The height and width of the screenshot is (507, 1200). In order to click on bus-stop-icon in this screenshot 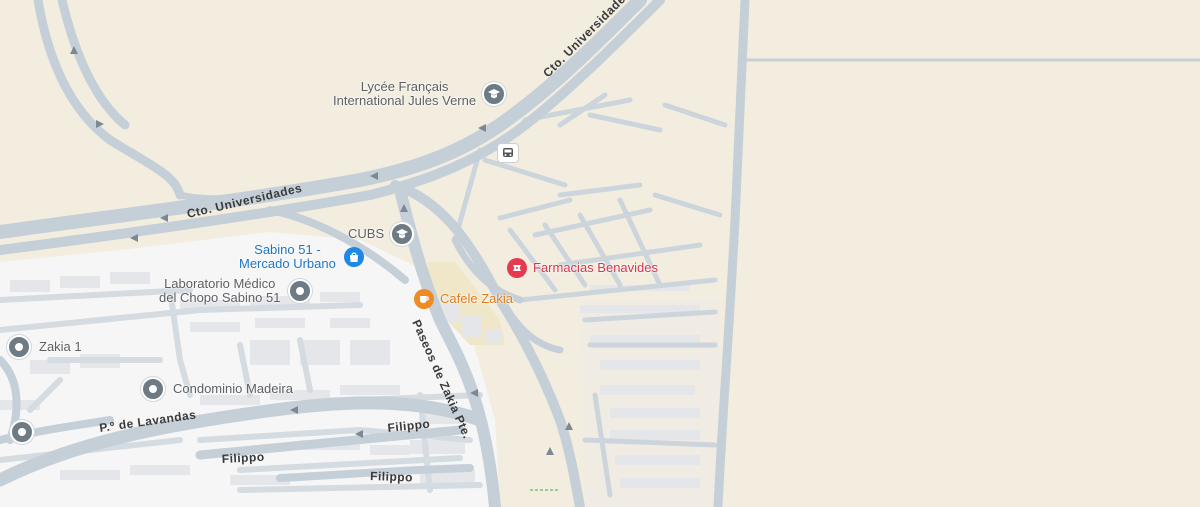, I will do `click(508, 153)`.